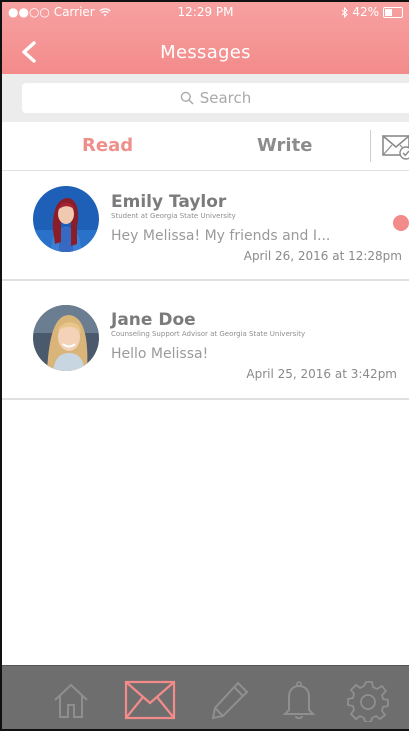  I want to click on tab-read: Read, so click(107, 145).